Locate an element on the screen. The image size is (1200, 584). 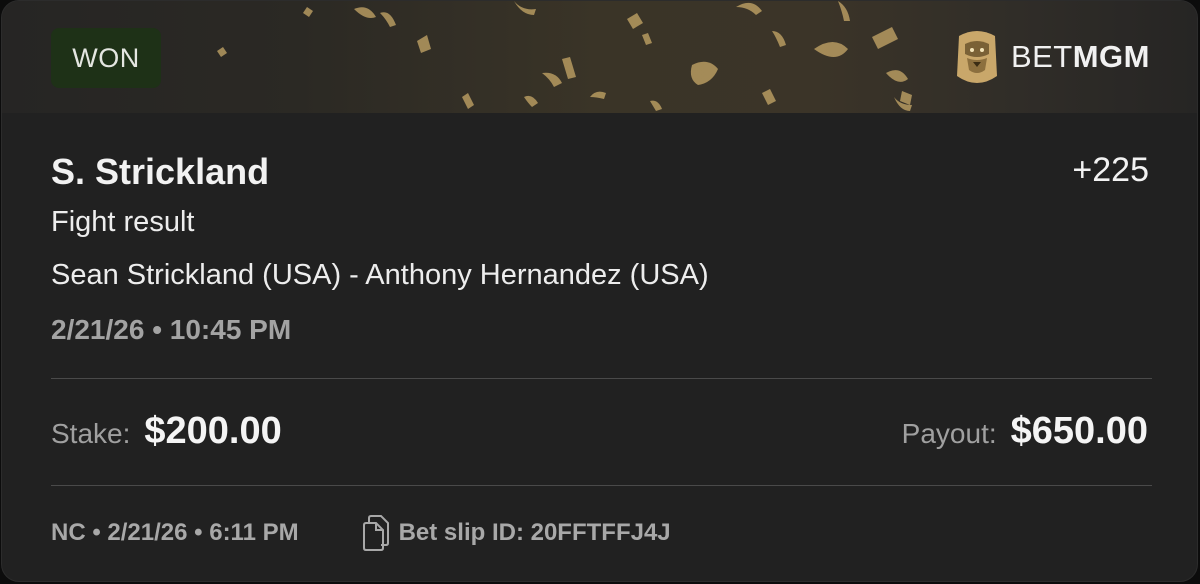
lion-head-logo-icon is located at coordinates (976, 57).